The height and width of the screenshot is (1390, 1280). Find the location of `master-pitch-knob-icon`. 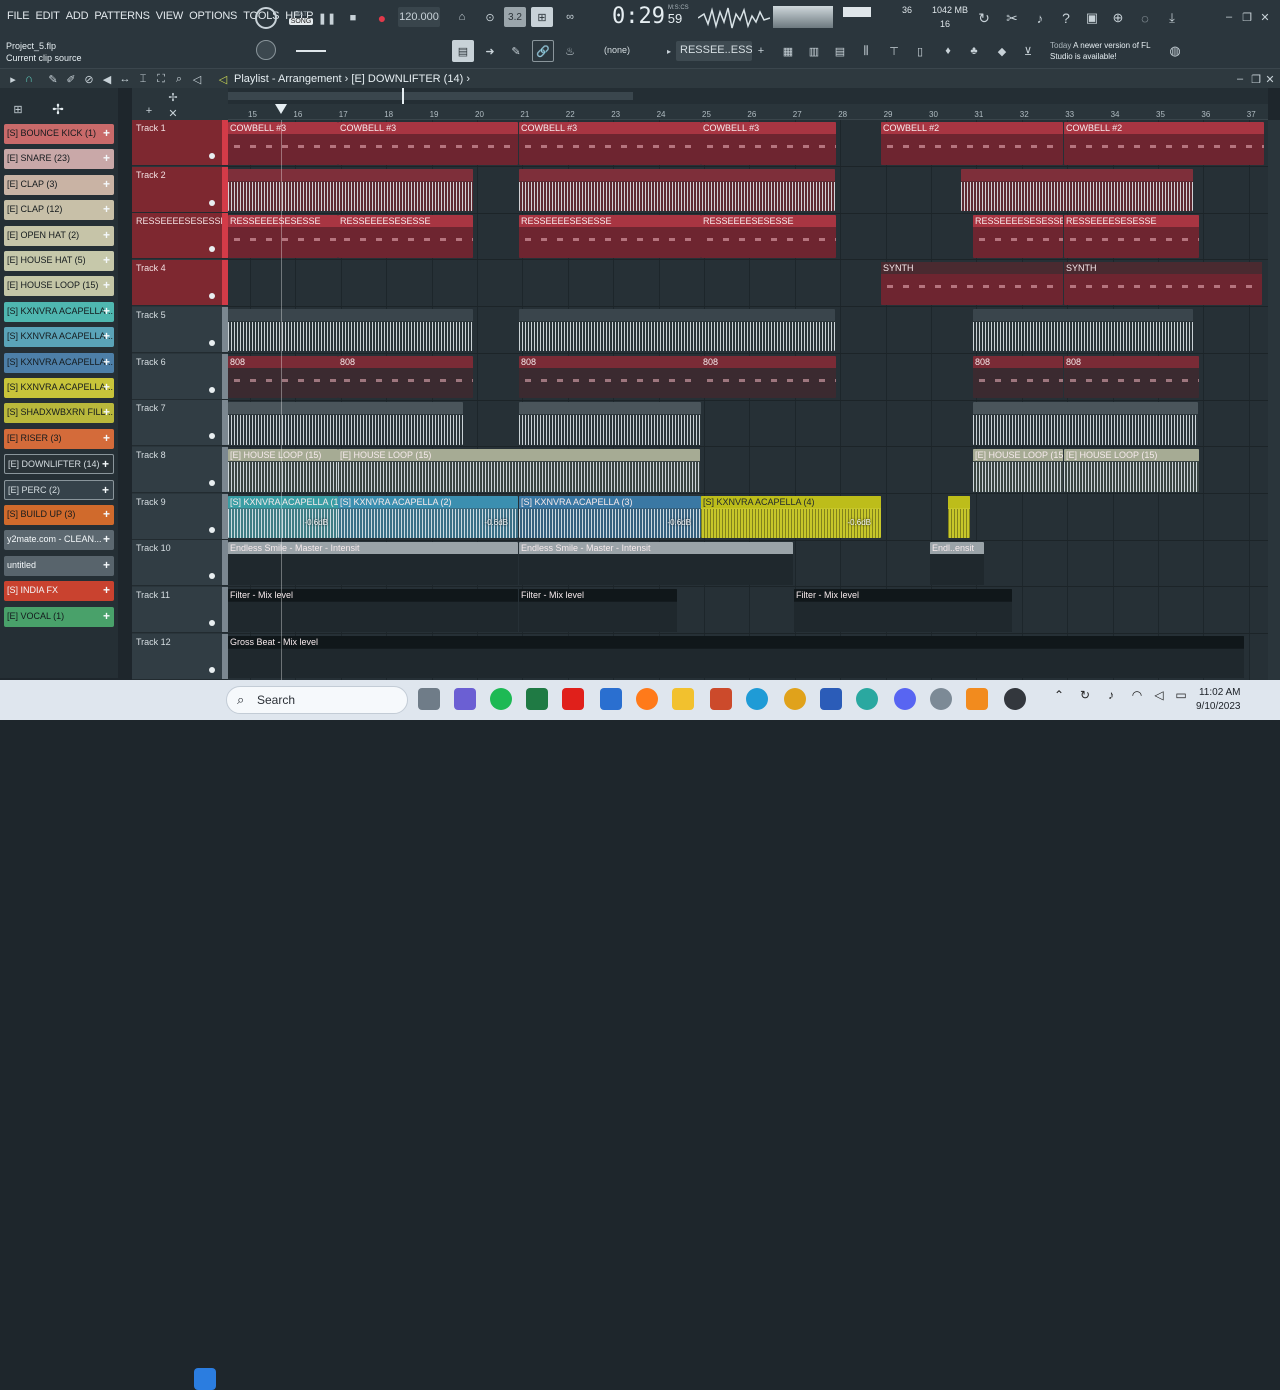

master-pitch-knob-icon is located at coordinates (266, 50).